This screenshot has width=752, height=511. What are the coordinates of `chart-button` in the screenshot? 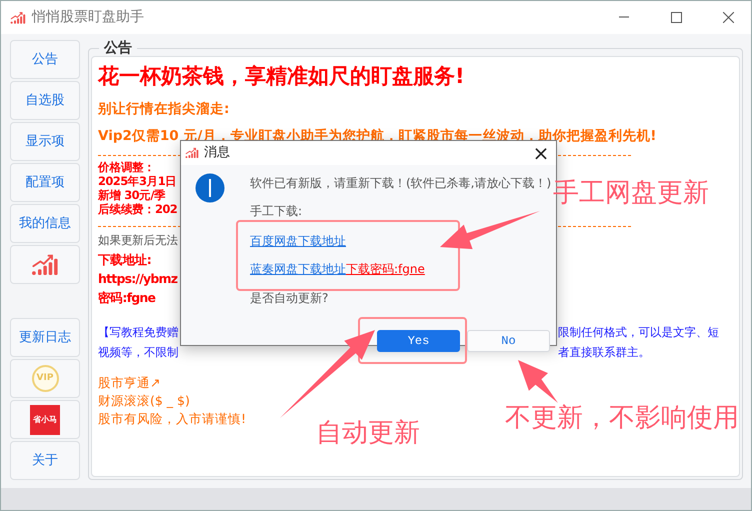 It's located at (45, 264).